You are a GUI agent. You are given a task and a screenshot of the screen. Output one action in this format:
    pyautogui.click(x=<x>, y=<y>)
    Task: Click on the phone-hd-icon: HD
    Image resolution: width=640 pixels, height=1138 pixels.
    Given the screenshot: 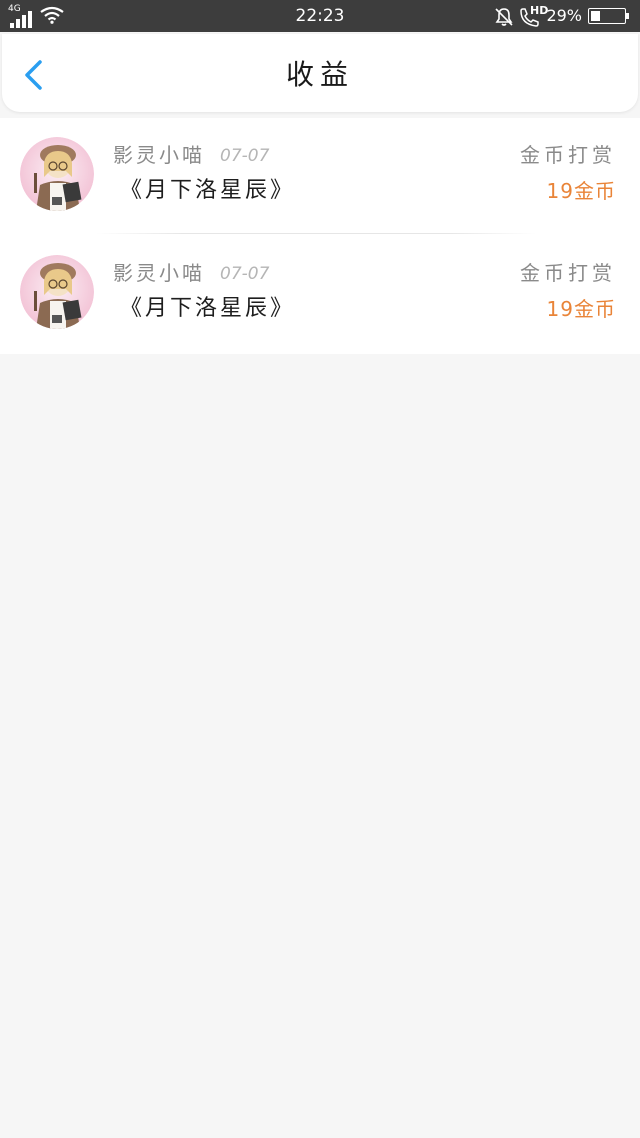 What is the action you would take?
    pyautogui.click(x=533, y=16)
    